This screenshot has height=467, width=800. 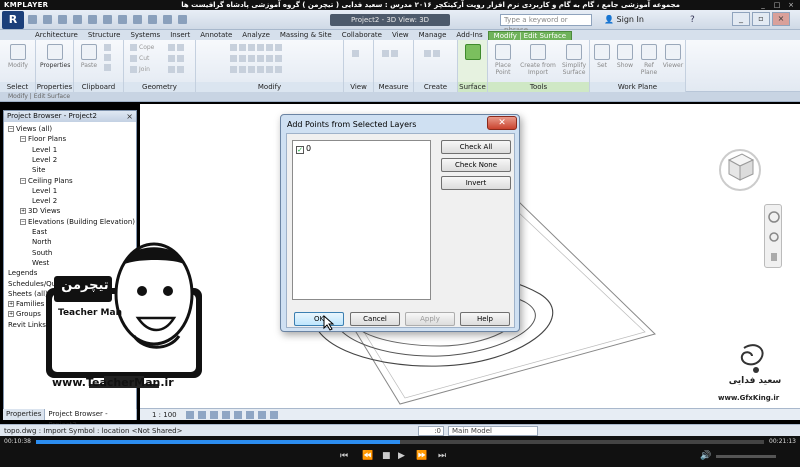 I want to click on layer-item: ✓ 0, so click(x=303, y=149).